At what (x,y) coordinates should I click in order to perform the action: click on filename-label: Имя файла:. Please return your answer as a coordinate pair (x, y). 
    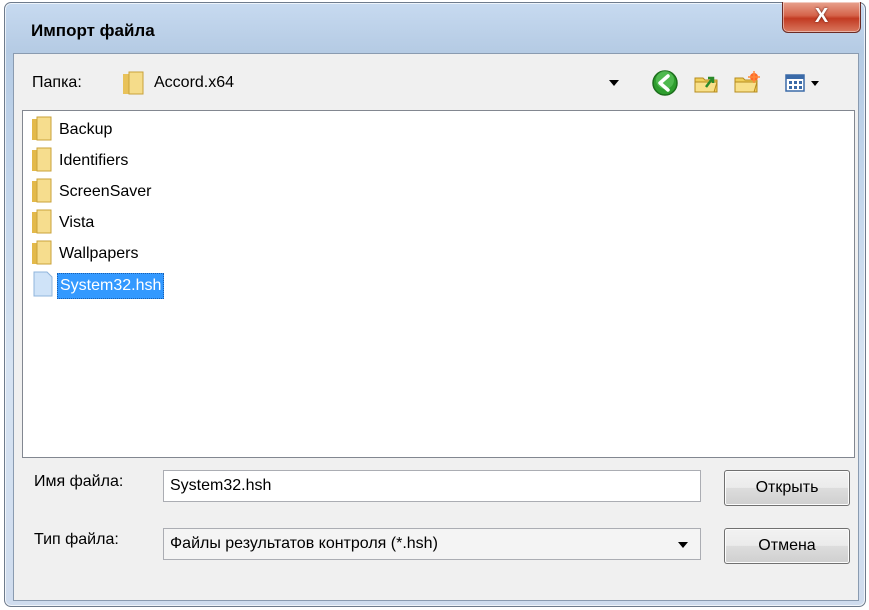
    Looking at the image, I should click on (79, 481).